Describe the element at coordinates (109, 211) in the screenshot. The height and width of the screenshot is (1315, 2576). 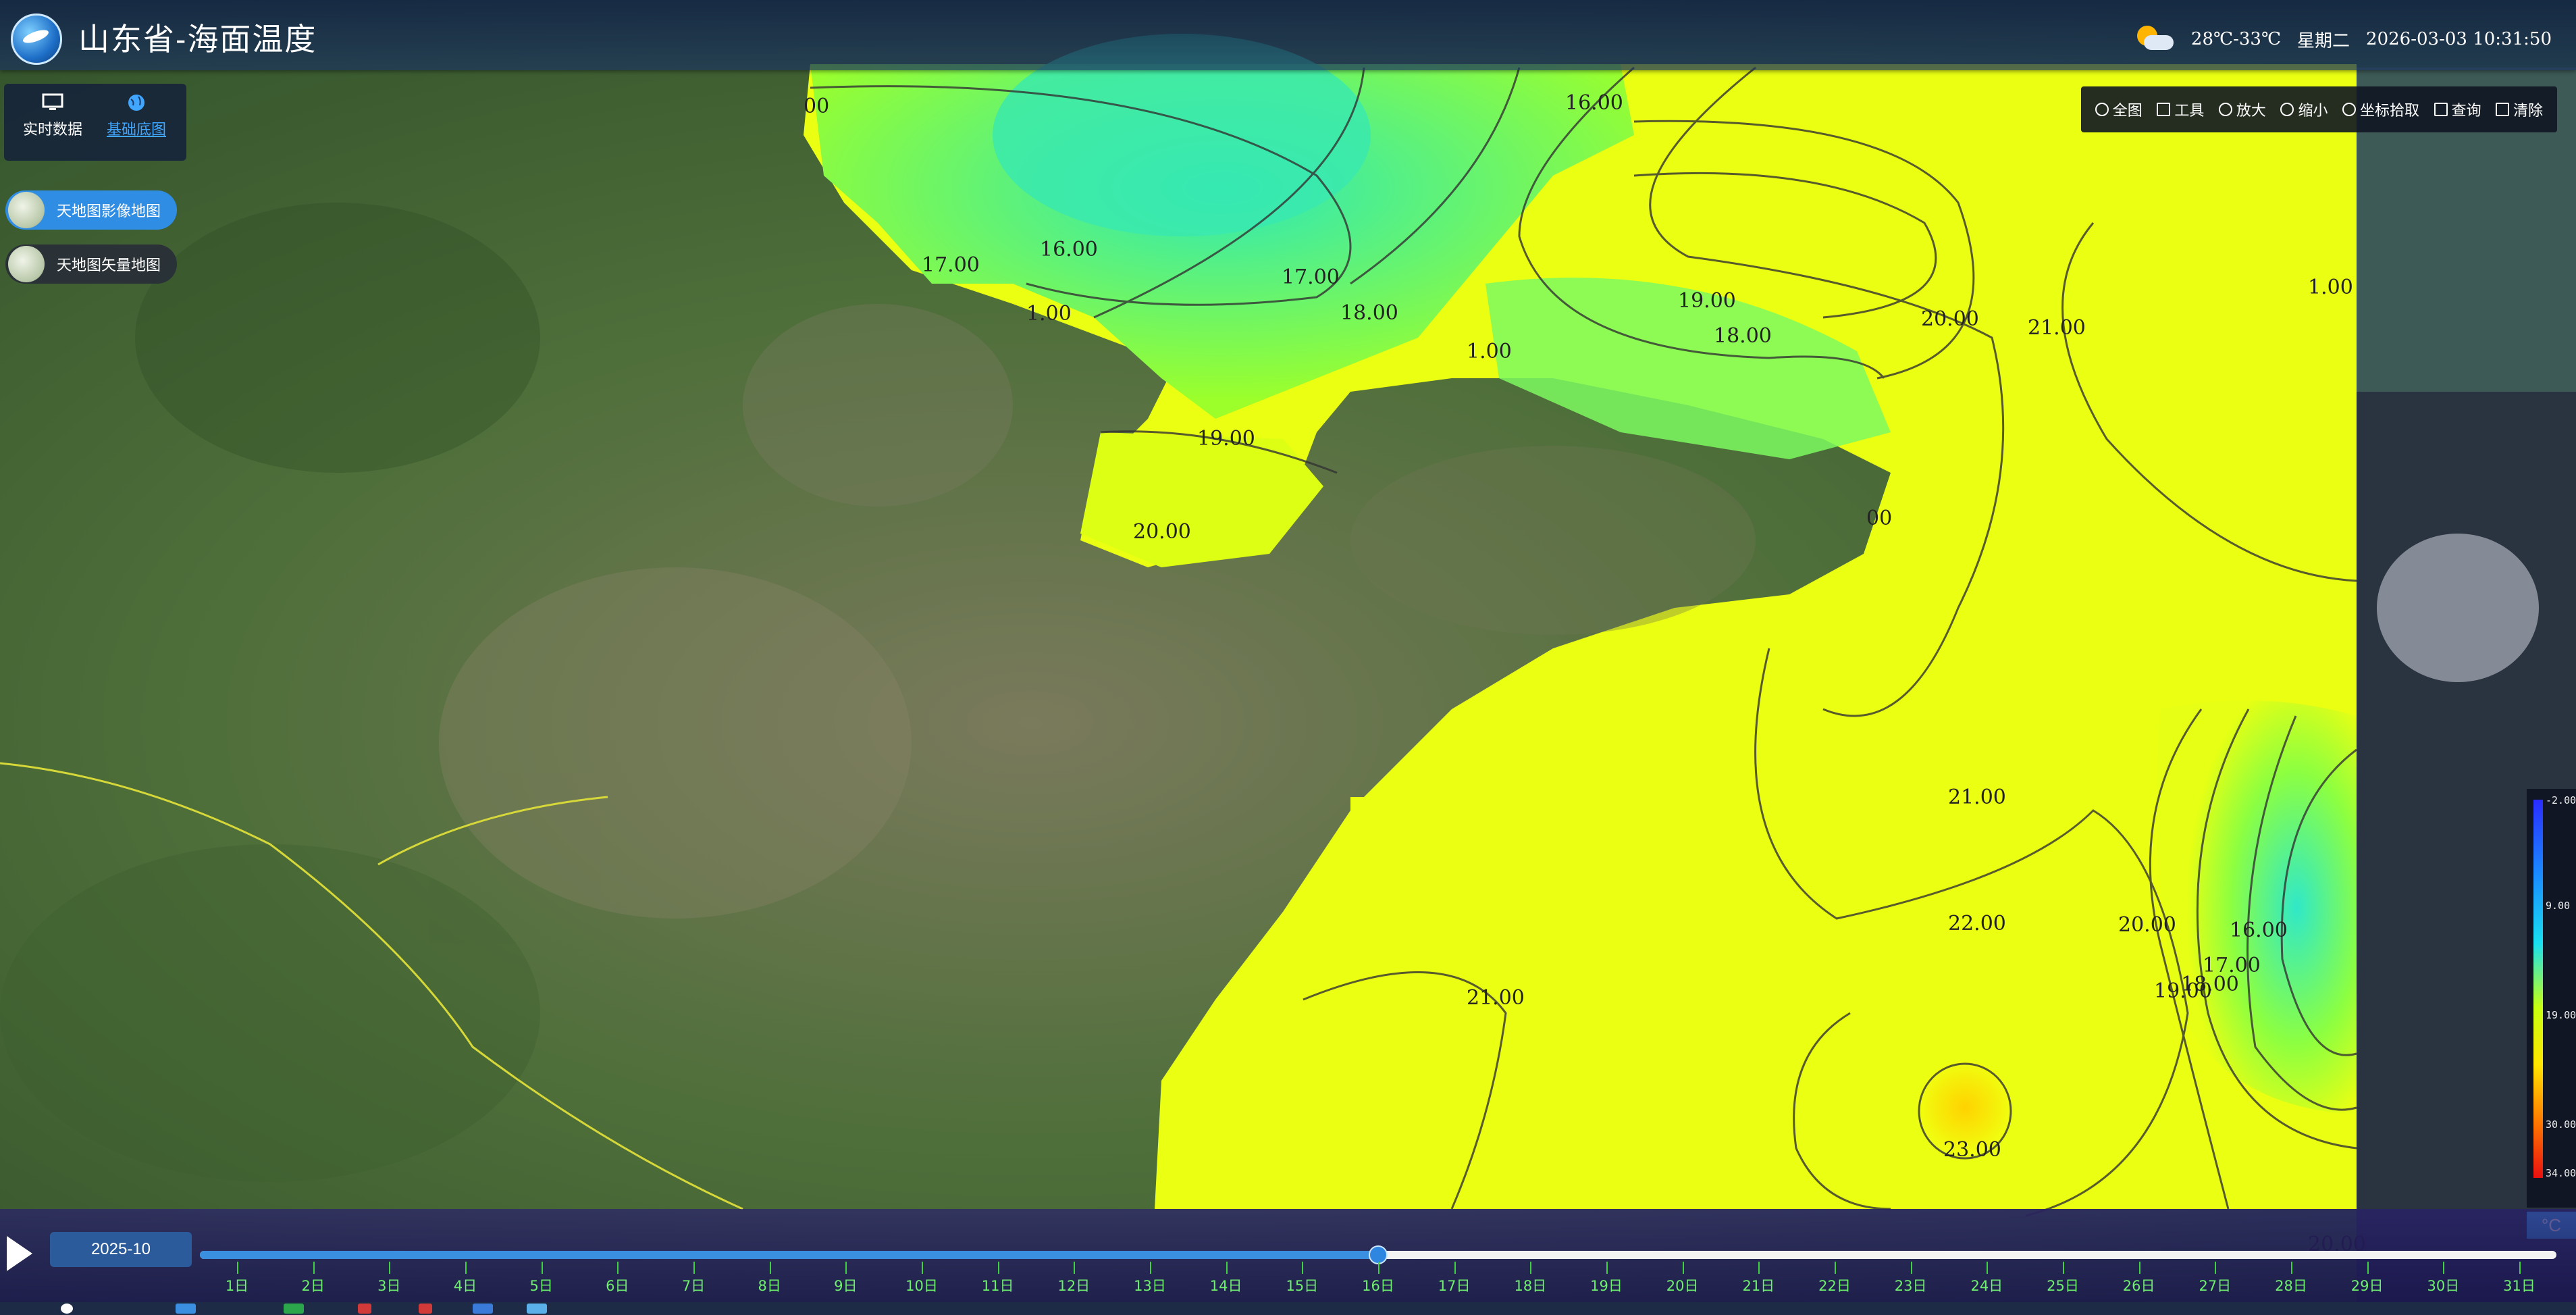
I see `basemap-option-label: 天地图影像地图` at that location.